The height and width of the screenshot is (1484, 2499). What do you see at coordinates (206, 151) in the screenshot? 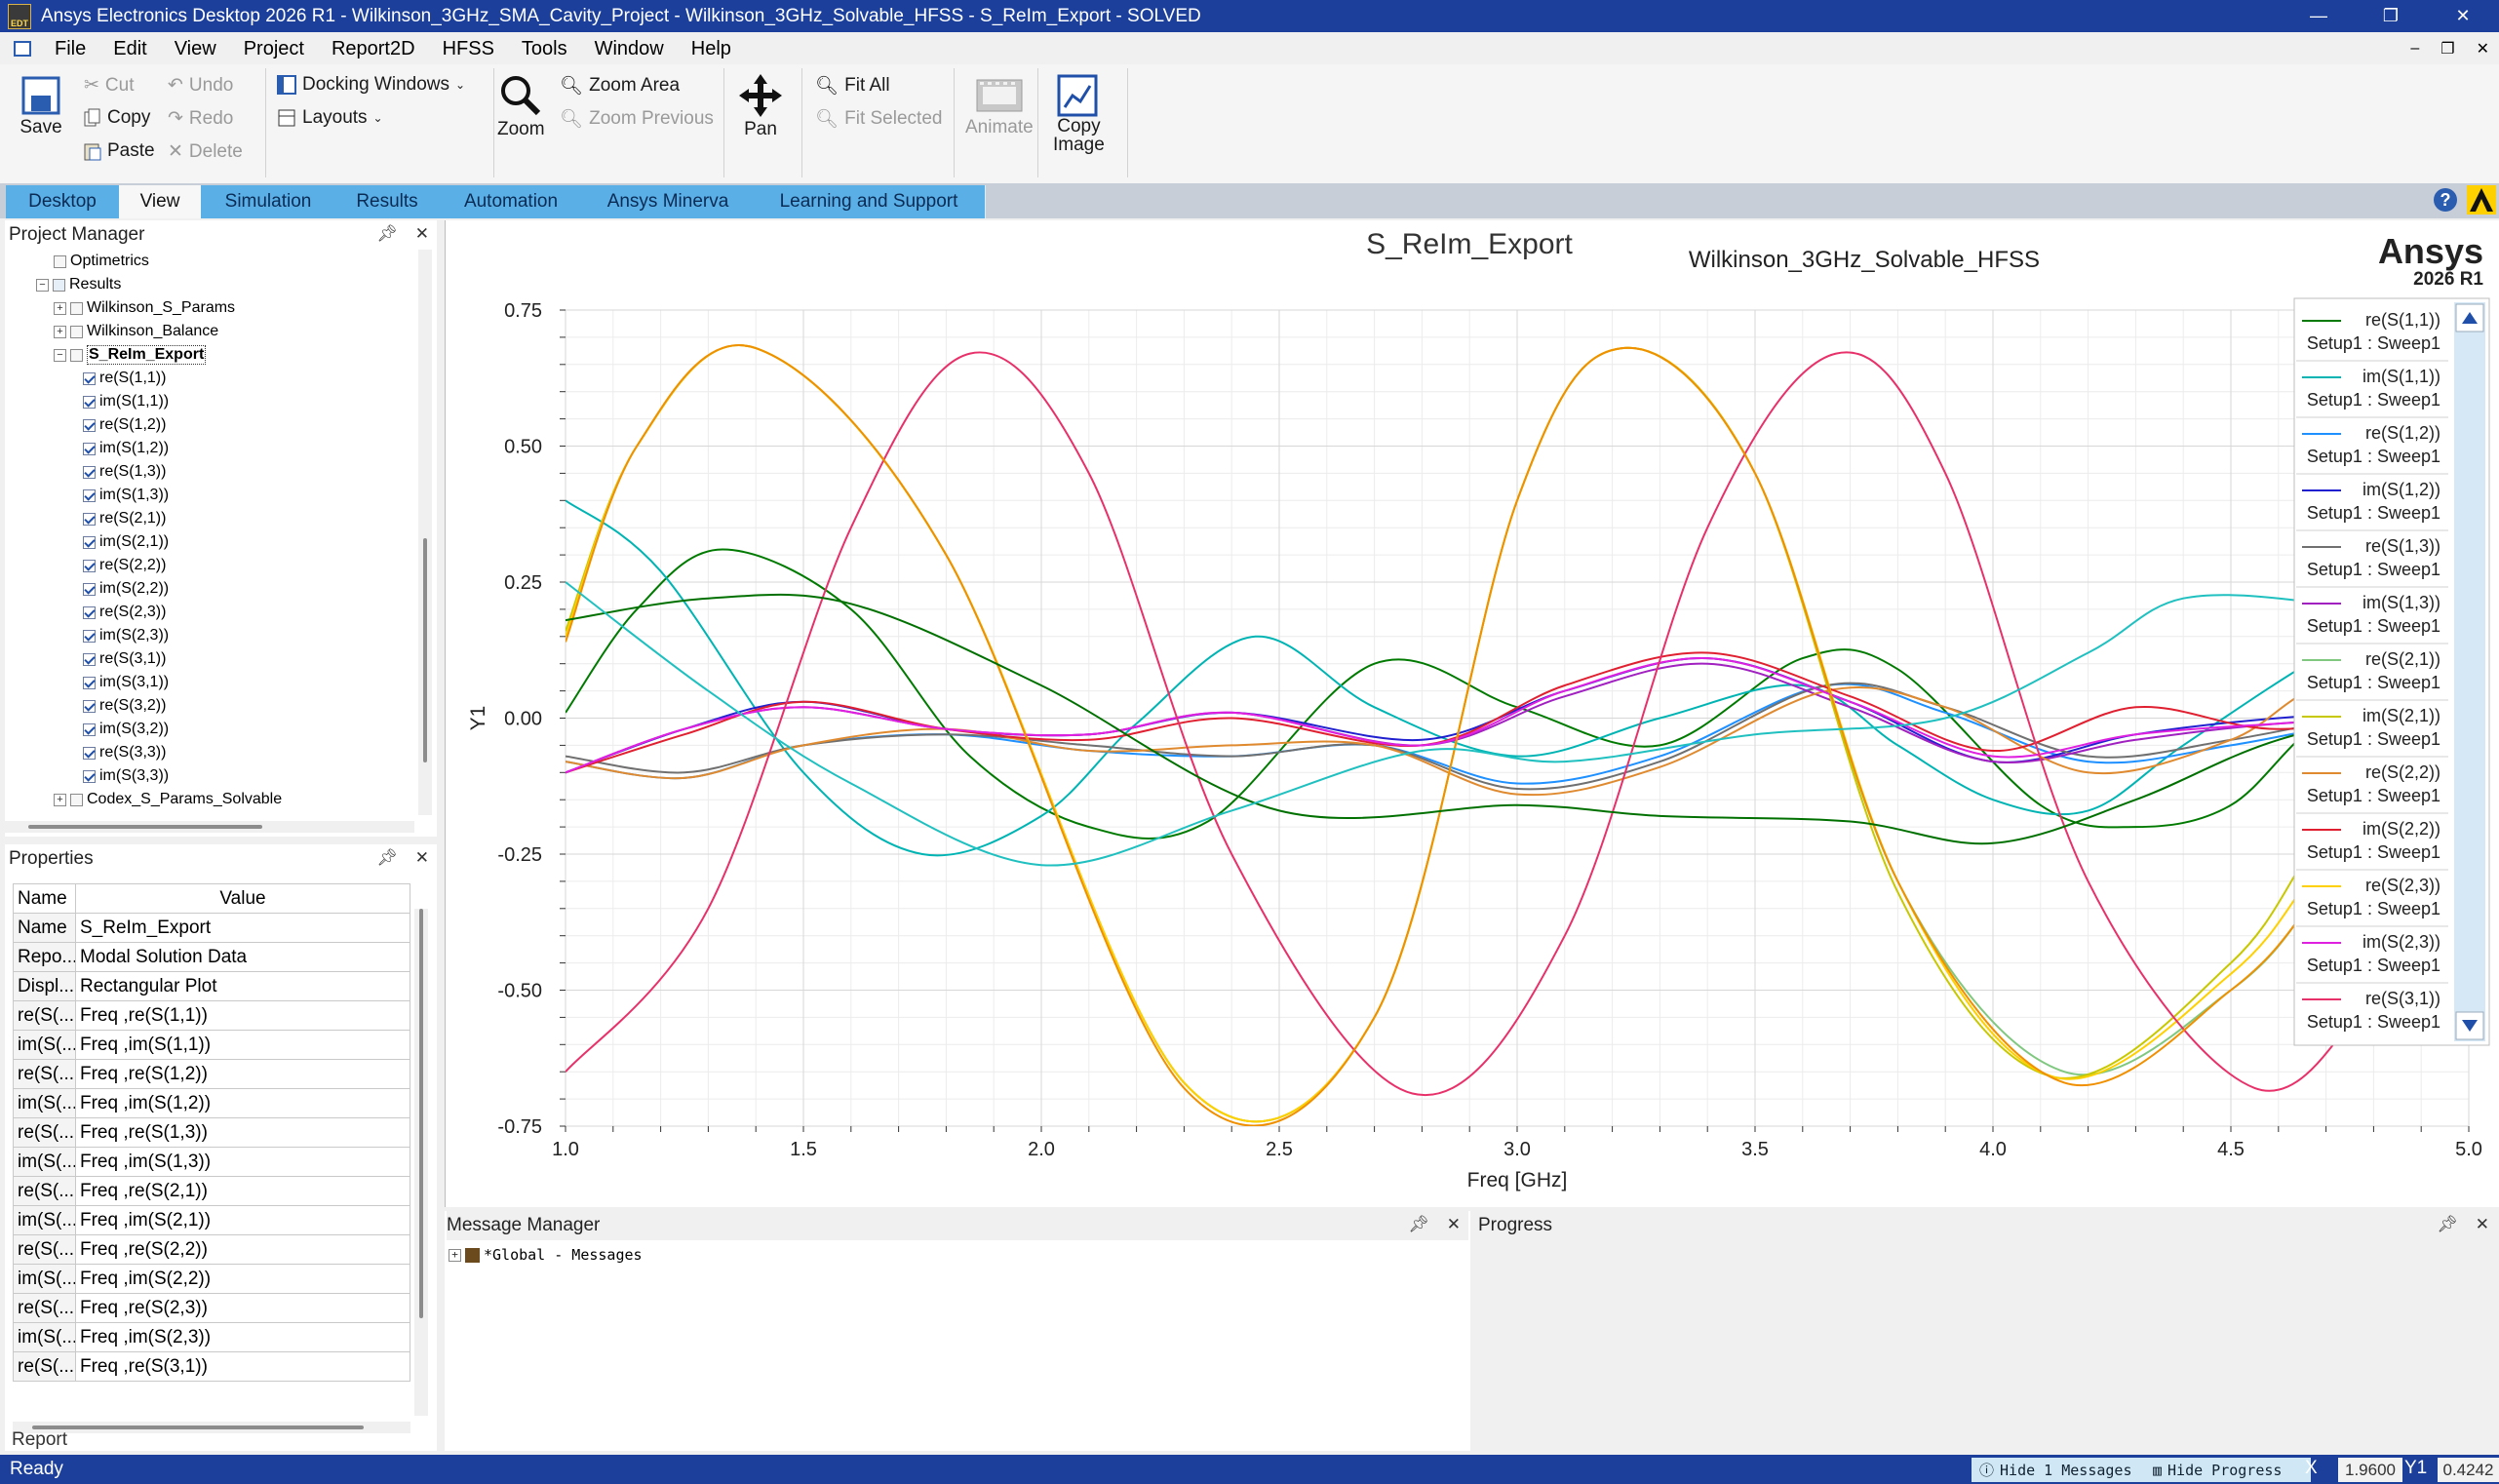
I see `delete-button: ✕ Delete` at bounding box center [206, 151].